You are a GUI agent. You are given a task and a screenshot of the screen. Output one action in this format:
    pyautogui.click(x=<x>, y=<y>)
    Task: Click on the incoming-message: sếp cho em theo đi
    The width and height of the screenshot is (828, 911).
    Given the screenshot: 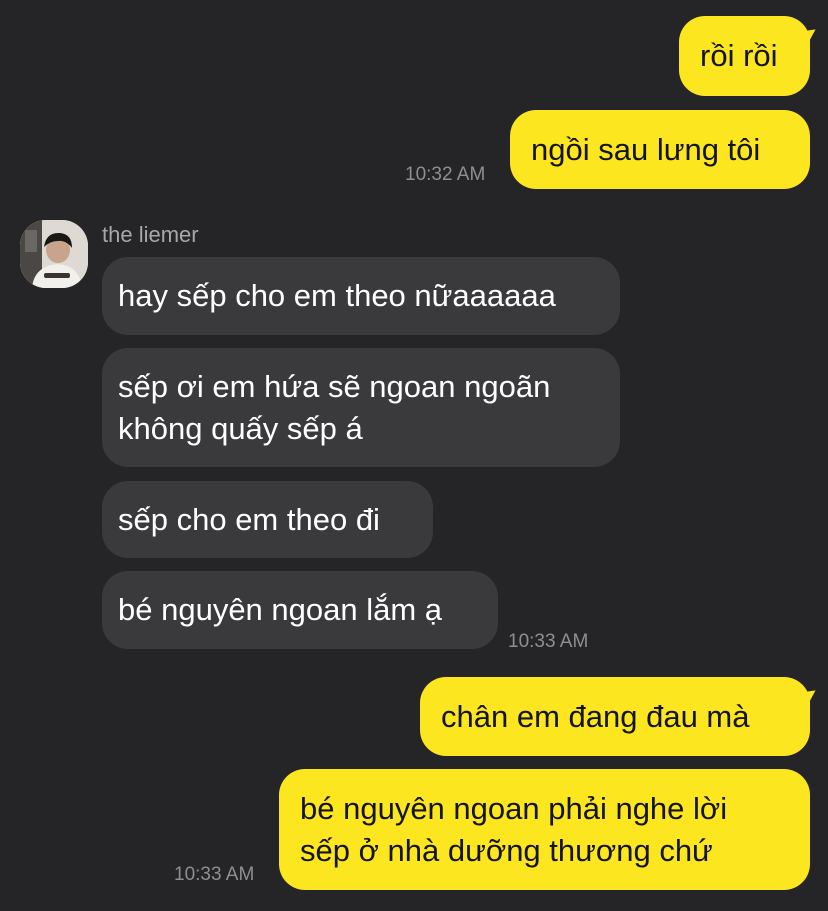 What is the action you would take?
    pyautogui.click(x=267, y=519)
    